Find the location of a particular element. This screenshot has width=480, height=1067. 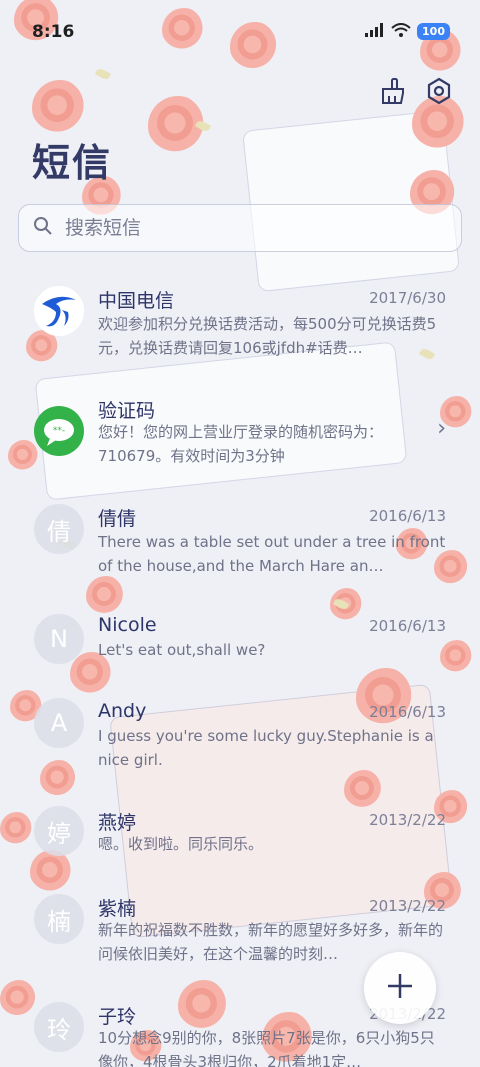

conversation-name: Nicole is located at coordinates (127, 625).